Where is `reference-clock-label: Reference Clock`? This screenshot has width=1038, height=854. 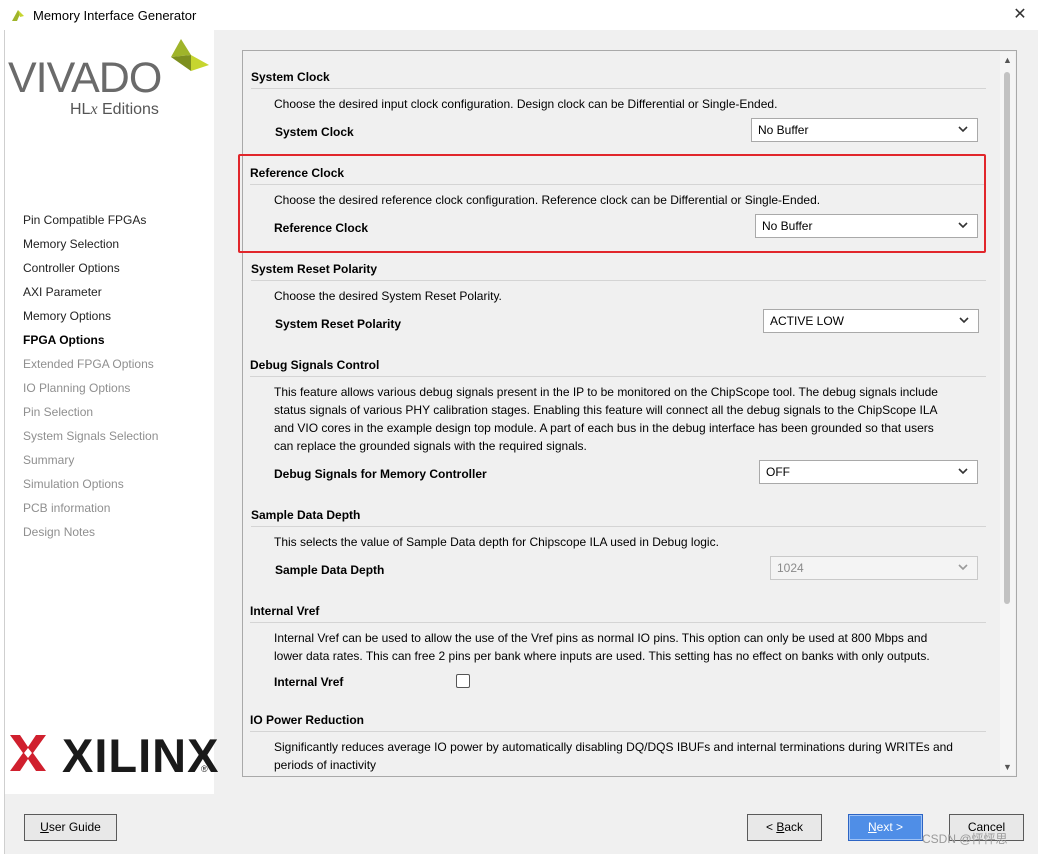
reference-clock-label: Reference Clock is located at coordinates (321, 228).